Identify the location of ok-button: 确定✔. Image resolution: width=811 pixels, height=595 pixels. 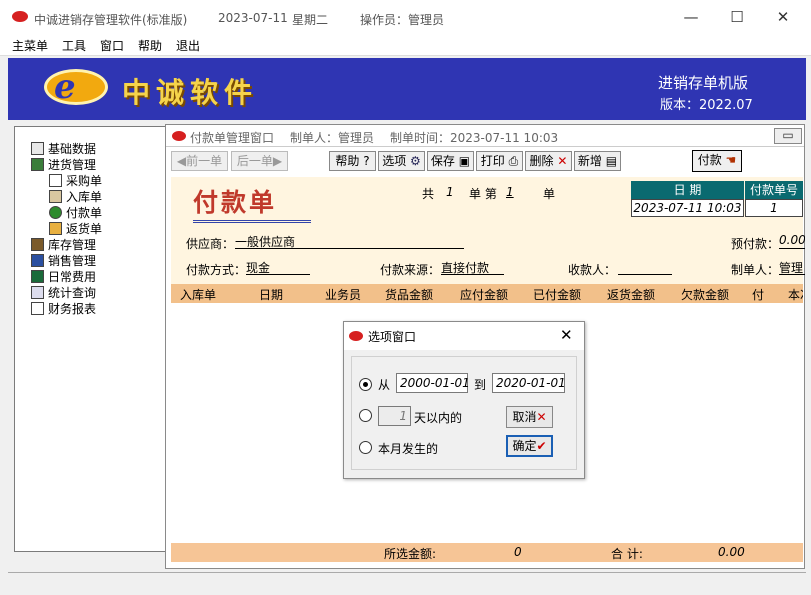
(529, 446).